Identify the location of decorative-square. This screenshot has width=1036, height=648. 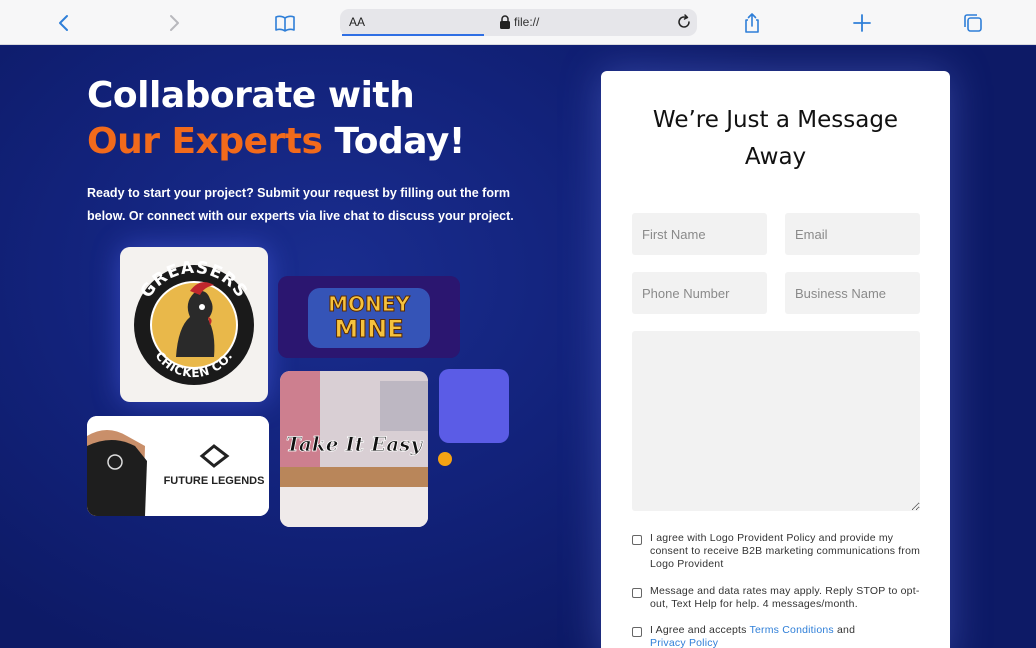
(474, 406).